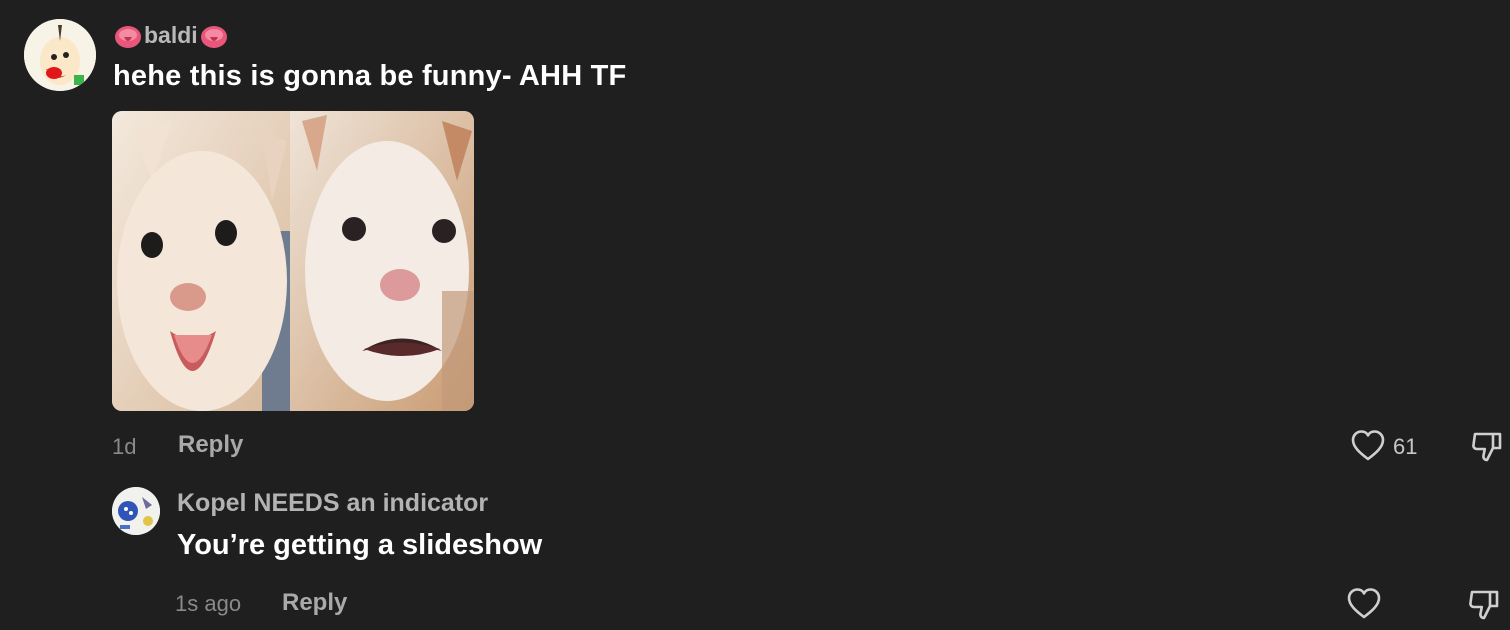  I want to click on comment-text: hehe this is gonna be funny- AHH TF, so click(370, 76).